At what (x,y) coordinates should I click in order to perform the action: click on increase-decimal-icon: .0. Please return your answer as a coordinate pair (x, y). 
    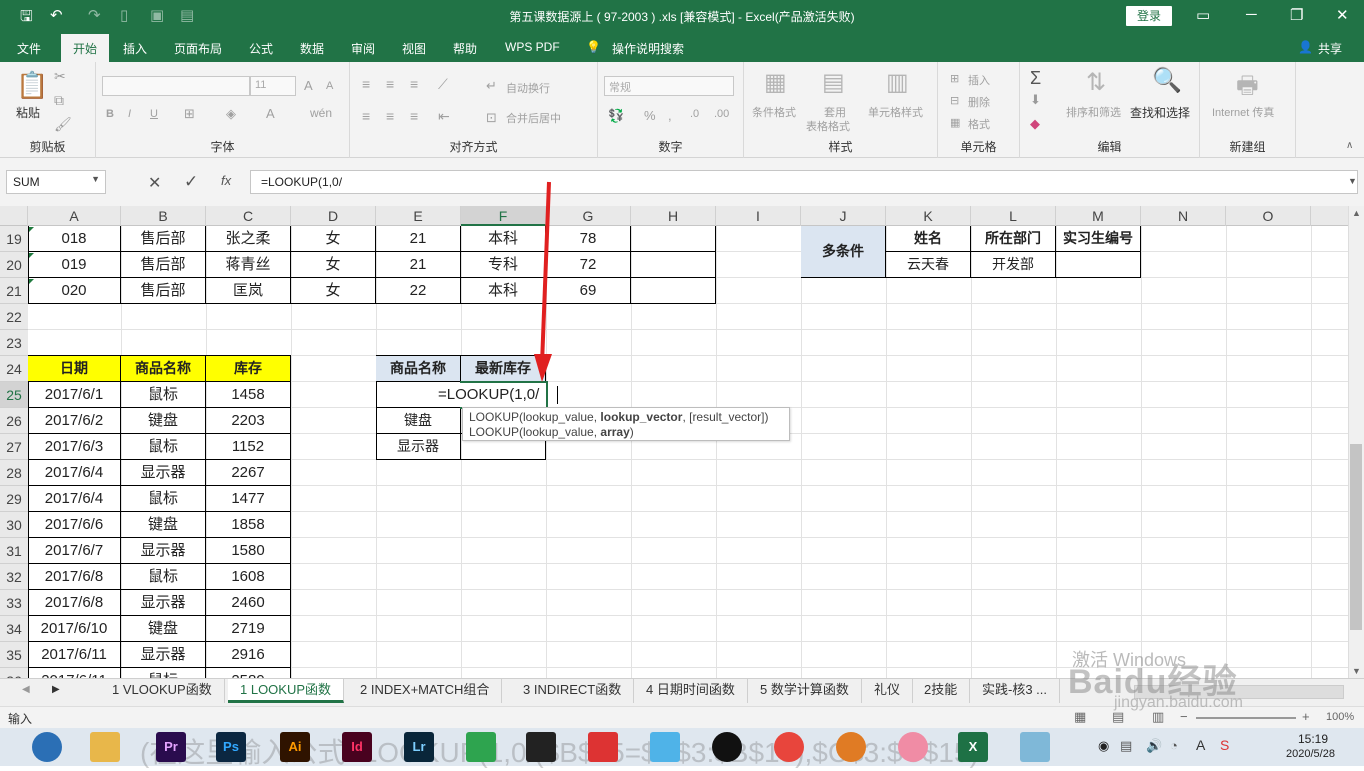
    Looking at the image, I should click on (694, 114).